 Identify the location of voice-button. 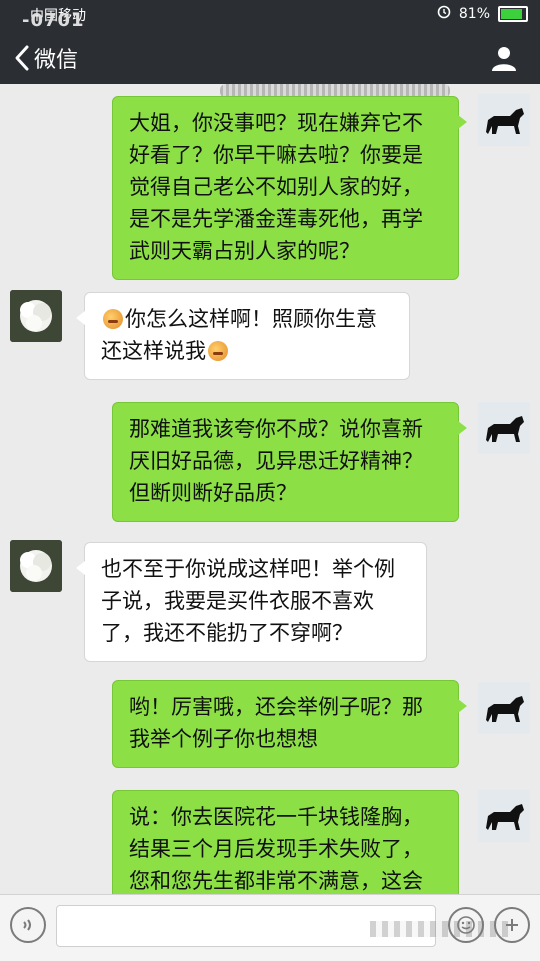
(28, 925).